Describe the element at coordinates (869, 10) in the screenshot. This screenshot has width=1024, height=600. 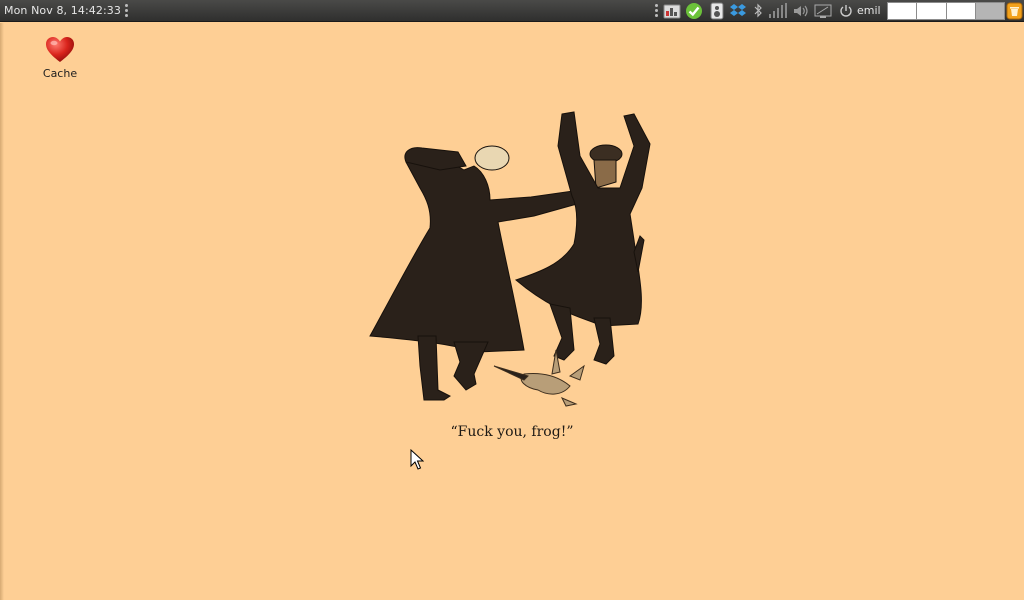
I see `username: emil` at that location.